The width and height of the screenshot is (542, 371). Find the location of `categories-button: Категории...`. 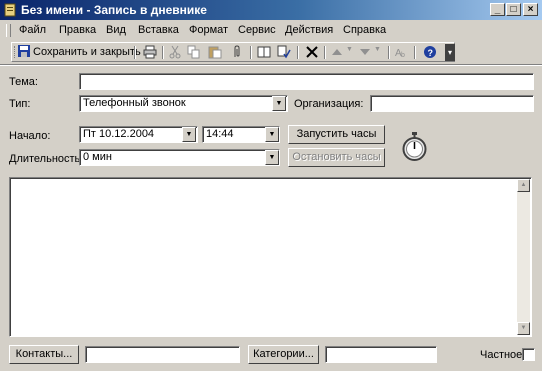

categories-button: Категории... is located at coordinates (283, 354).